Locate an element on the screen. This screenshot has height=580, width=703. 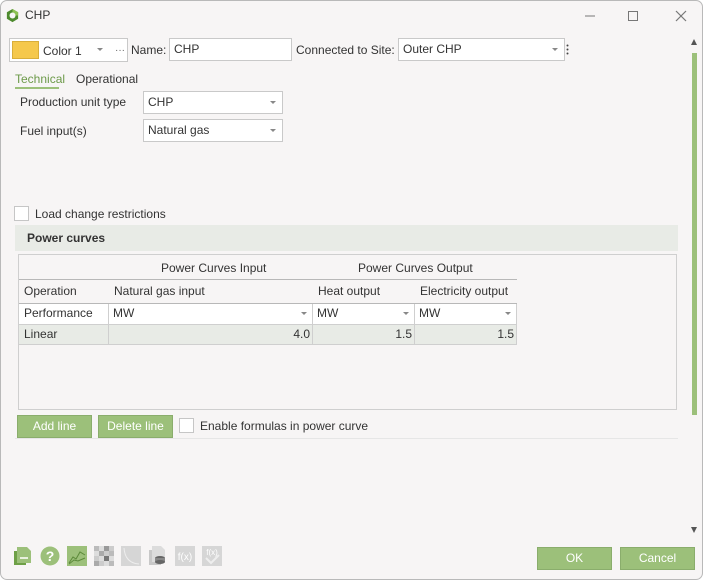
production-unit-type-value: CHP is located at coordinates (161, 102).